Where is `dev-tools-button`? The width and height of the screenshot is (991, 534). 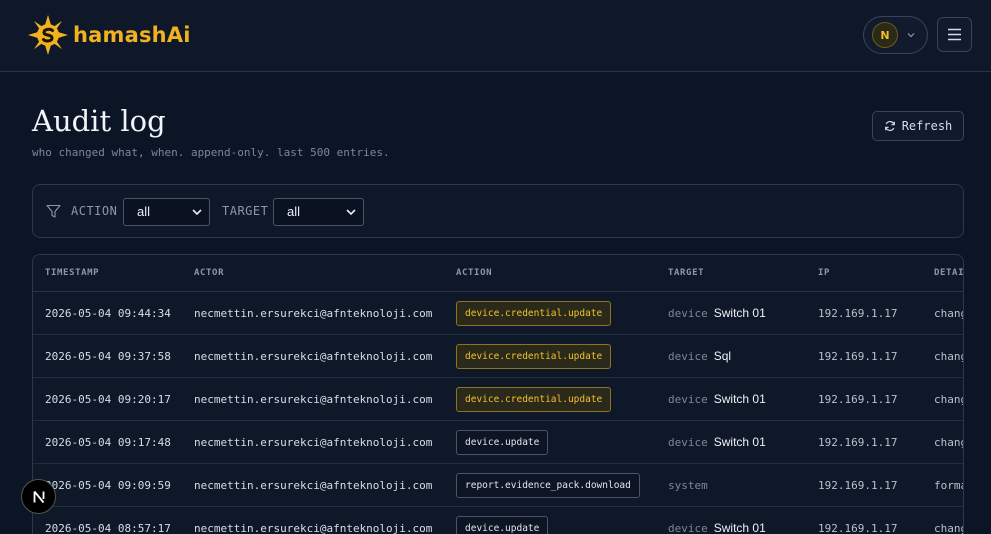 dev-tools-button is located at coordinates (38, 496).